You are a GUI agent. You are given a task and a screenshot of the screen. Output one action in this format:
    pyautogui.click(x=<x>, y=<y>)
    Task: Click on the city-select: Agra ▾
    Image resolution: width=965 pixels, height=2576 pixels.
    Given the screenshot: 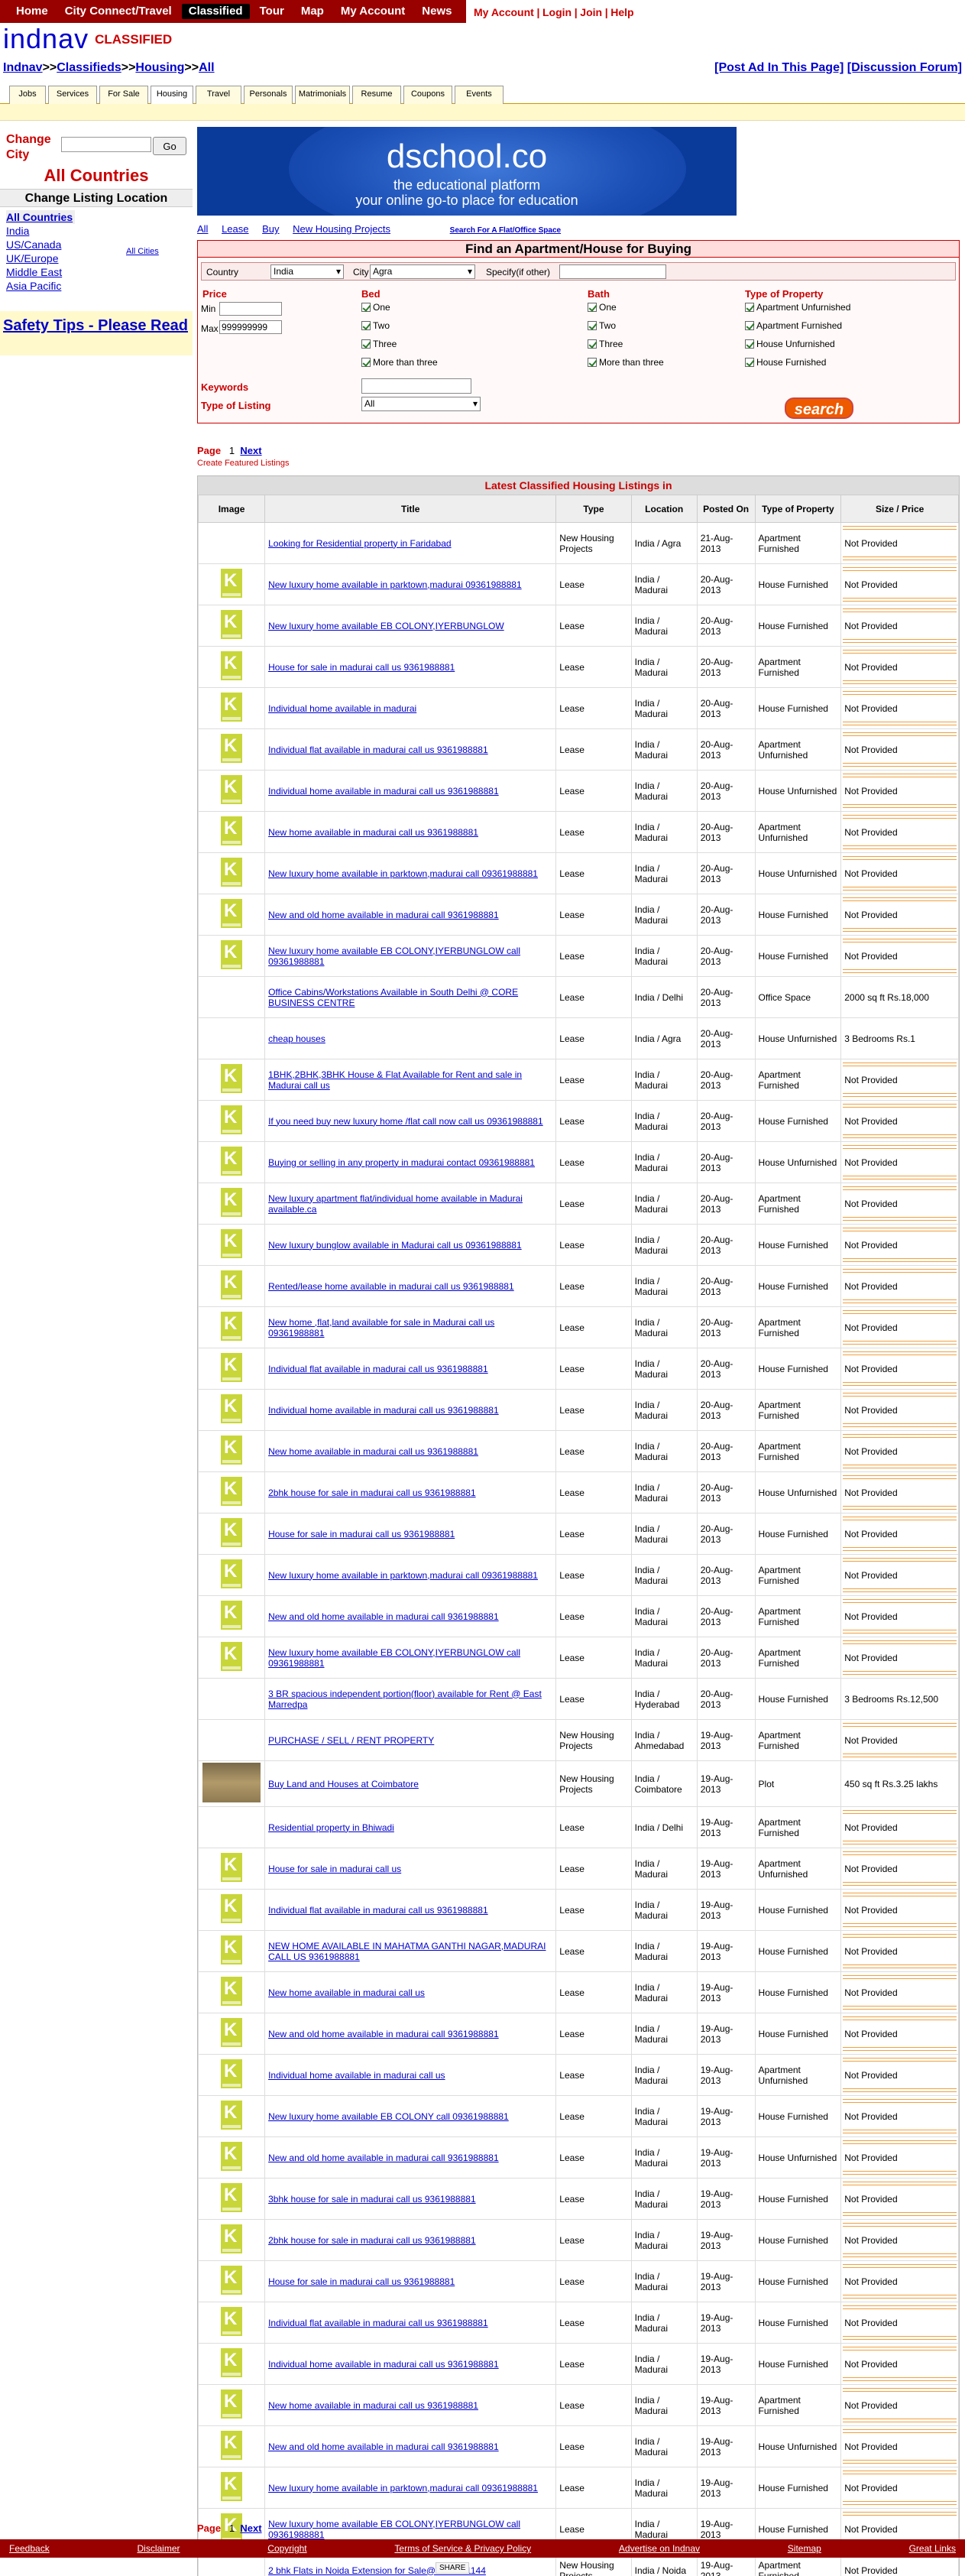 What is the action you would take?
    pyautogui.click(x=422, y=271)
    